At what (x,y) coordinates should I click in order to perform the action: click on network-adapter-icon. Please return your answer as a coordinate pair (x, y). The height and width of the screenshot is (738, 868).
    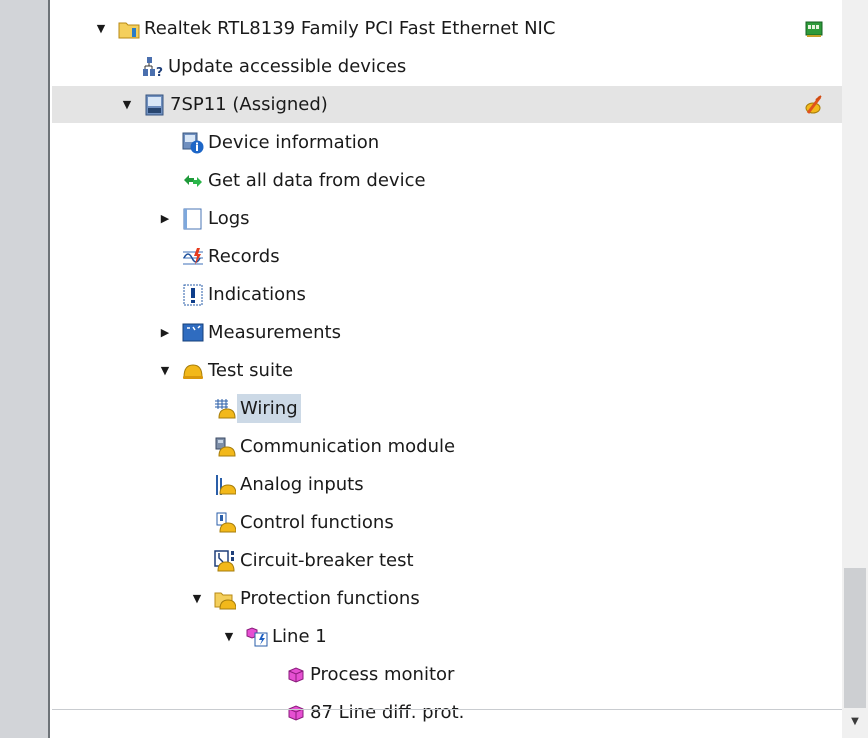
    Looking at the image, I should click on (814, 29).